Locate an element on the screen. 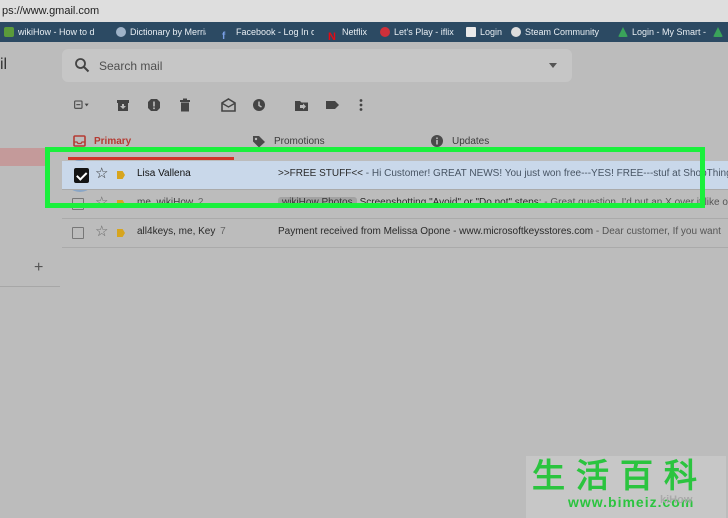 This screenshot has width=728, height=518. mark-read-icon is located at coordinates (228, 105).